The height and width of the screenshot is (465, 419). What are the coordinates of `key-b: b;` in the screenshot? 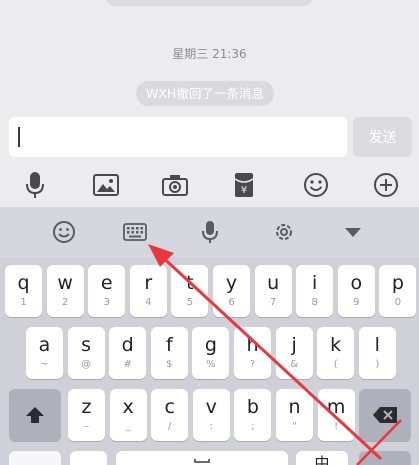 It's located at (253, 415).